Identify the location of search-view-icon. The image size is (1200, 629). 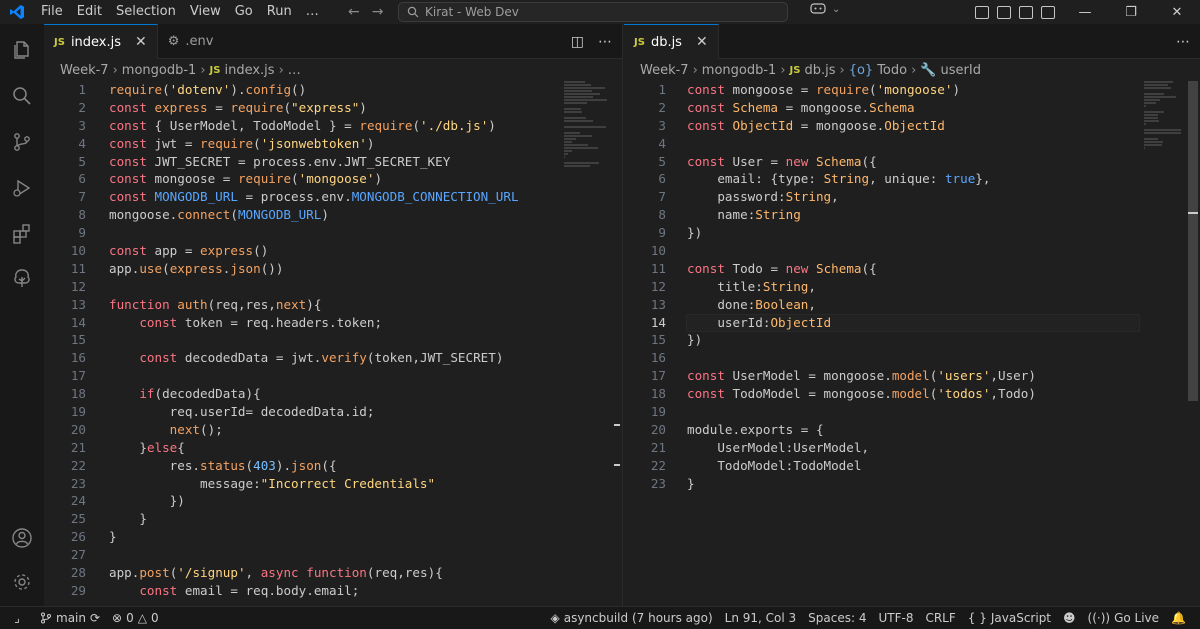
(22, 96).